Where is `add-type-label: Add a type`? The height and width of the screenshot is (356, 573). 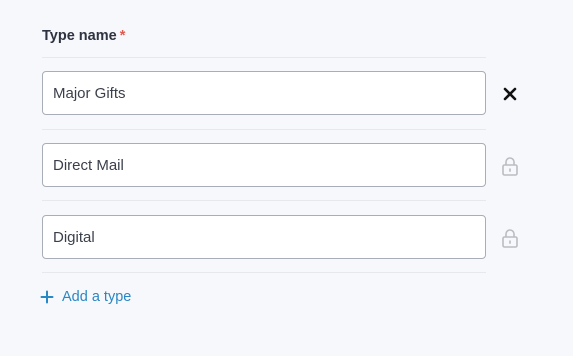
add-type-label: Add a type is located at coordinates (97, 297).